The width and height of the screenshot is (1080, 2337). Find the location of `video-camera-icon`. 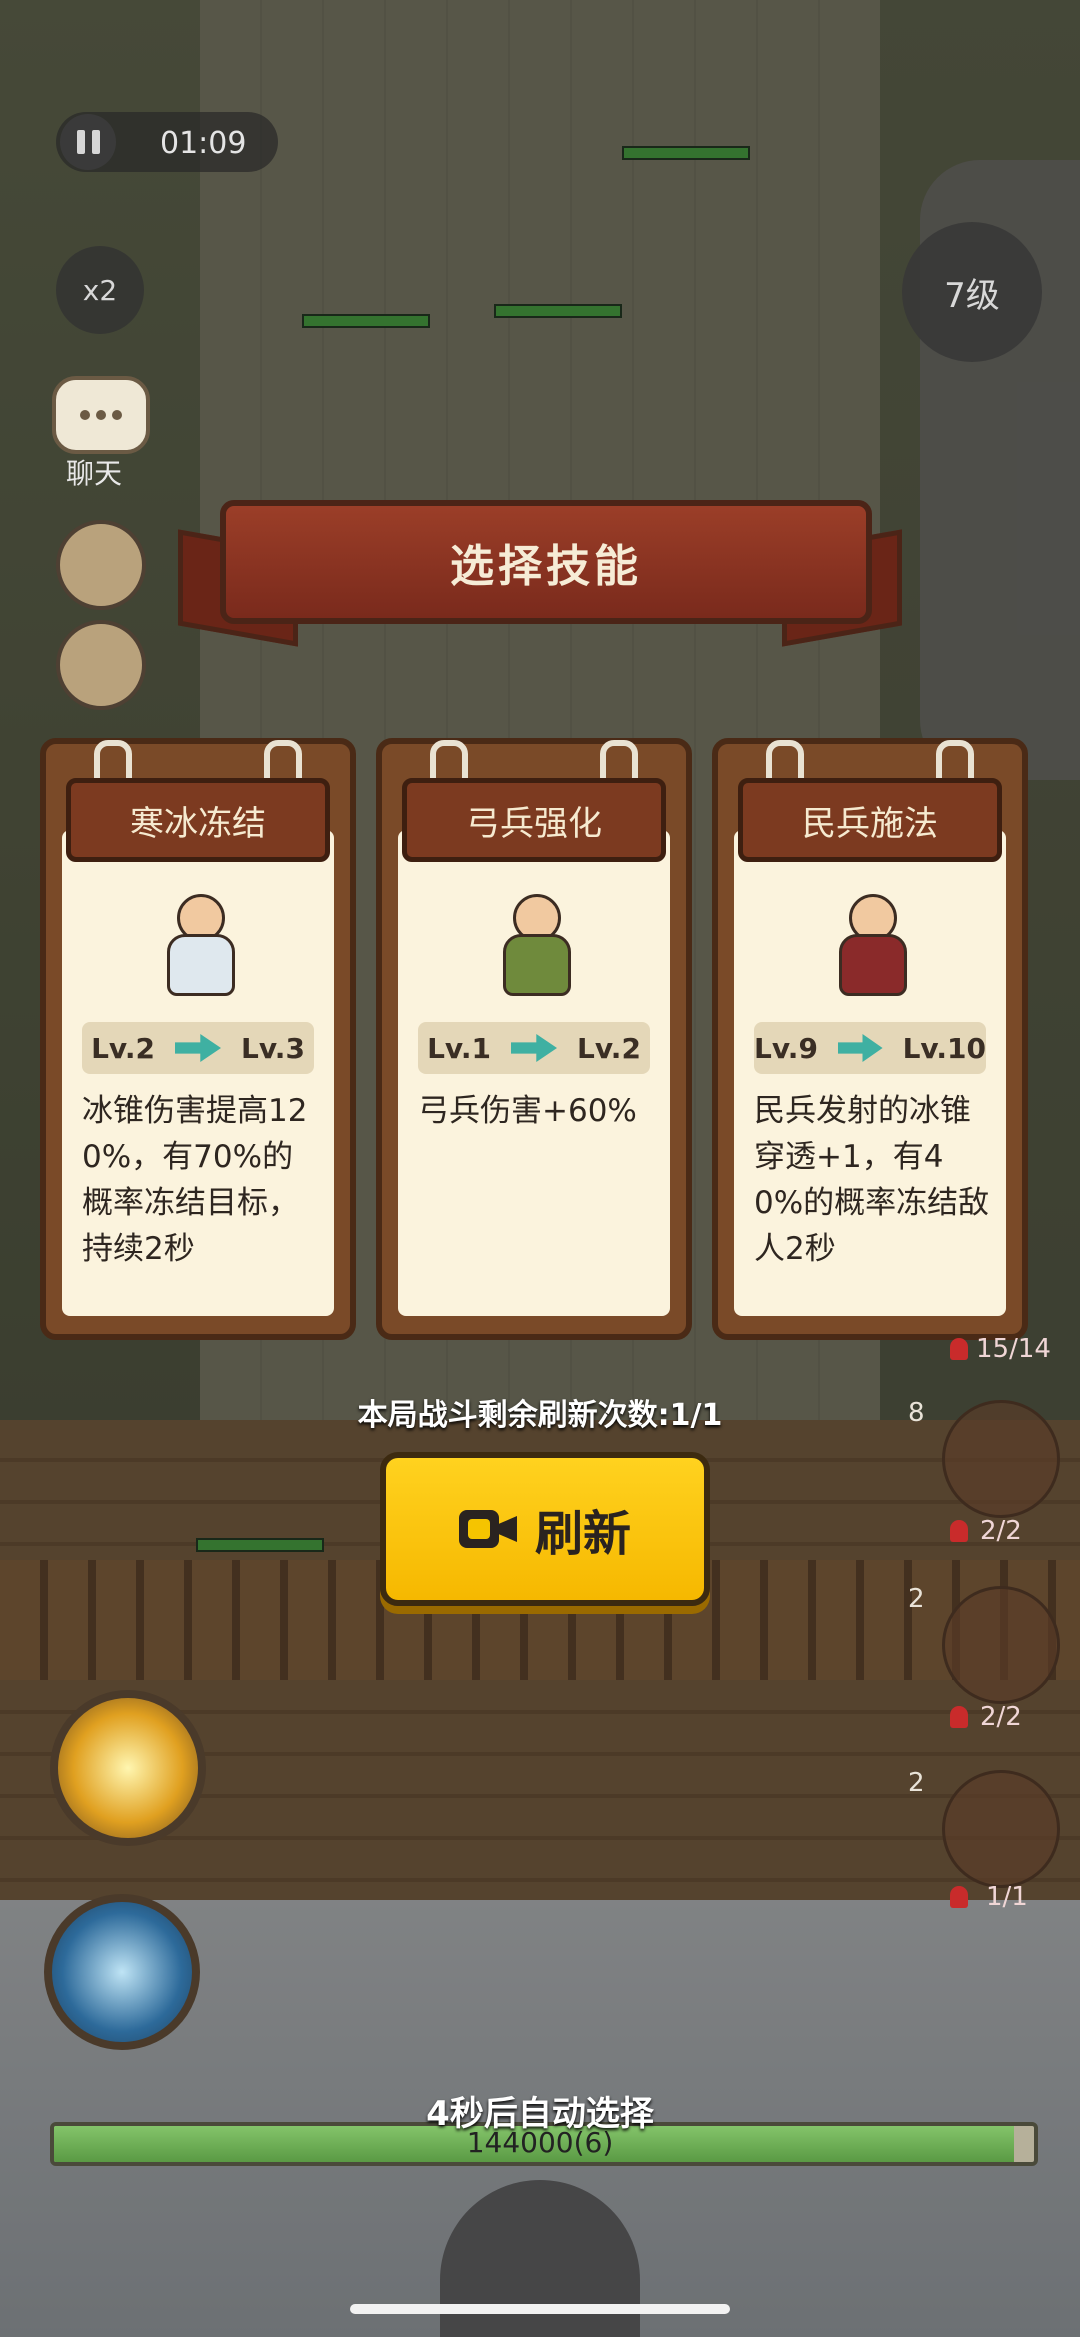

video-camera-icon is located at coordinates (487, 1529).